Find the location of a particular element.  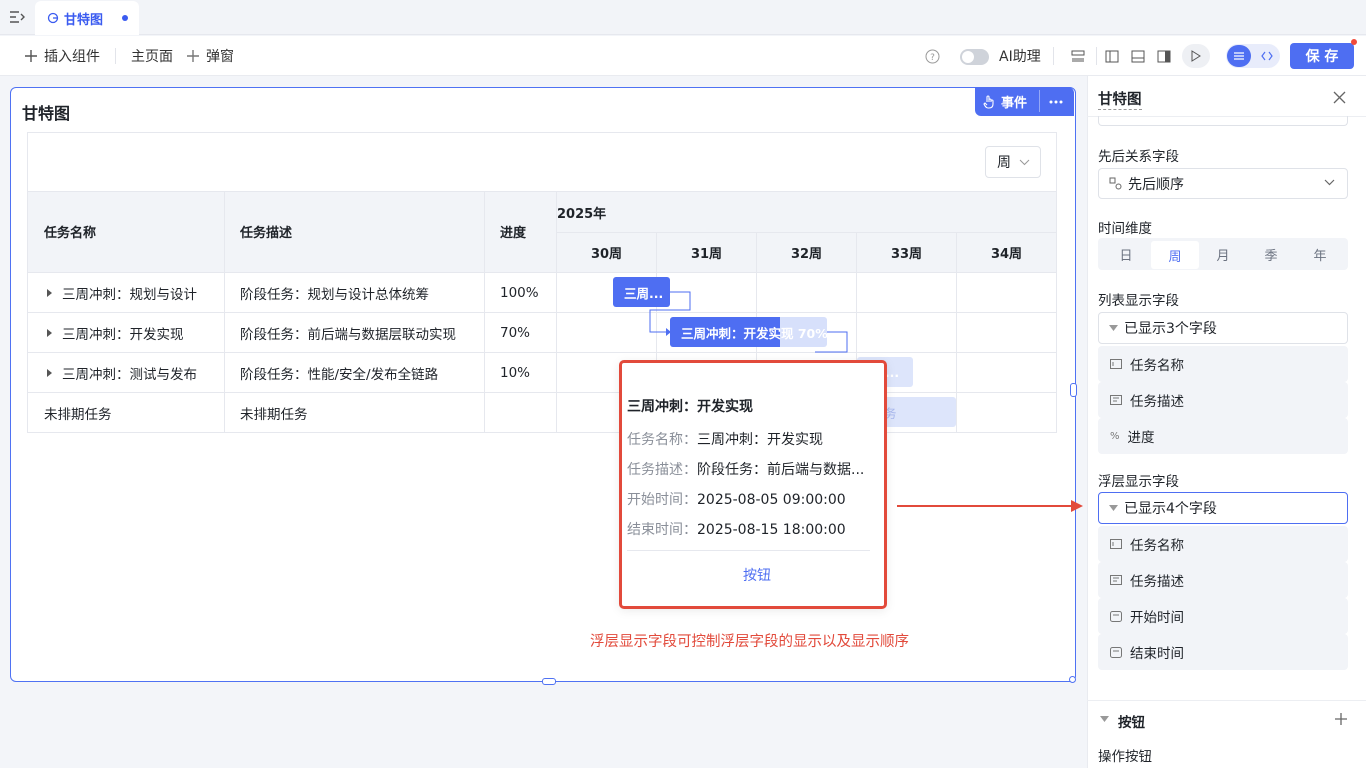

more-icon is located at coordinates (1056, 102).